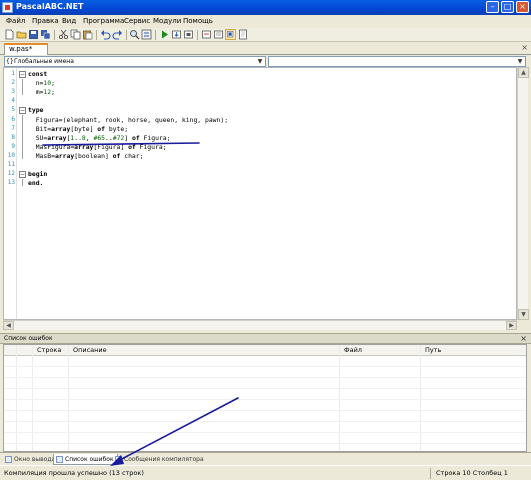 This screenshot has width=531, height=480. Describe the element at coordinates (265, 350) in the screenshot. I see `errors-list-header: Строка Описание Файл Путь` at that location.